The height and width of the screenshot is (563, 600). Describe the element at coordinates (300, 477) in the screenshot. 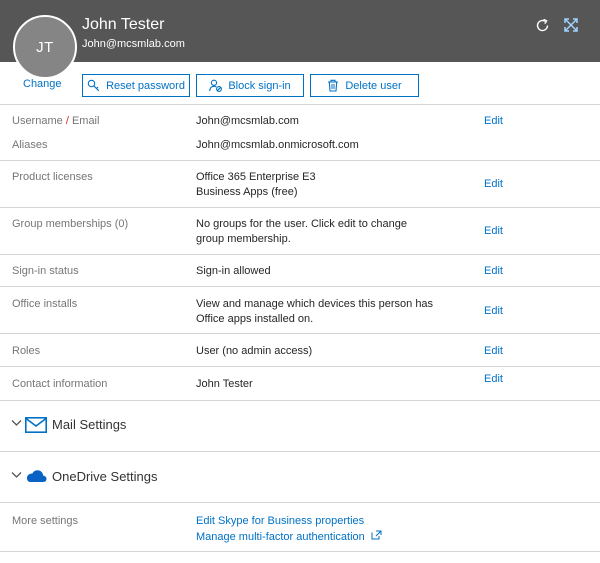

I see `onedrive-settings-section: OneDrive Settings` at that location.